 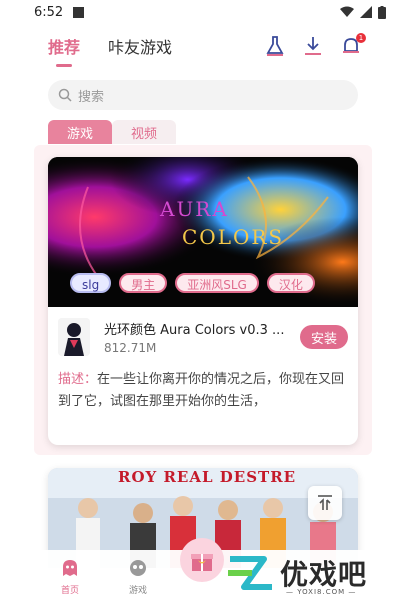 What do you see at coordinates (79, 12) in the screenshot?
I see `notification-square-icon` at bounding box center [79, 12].